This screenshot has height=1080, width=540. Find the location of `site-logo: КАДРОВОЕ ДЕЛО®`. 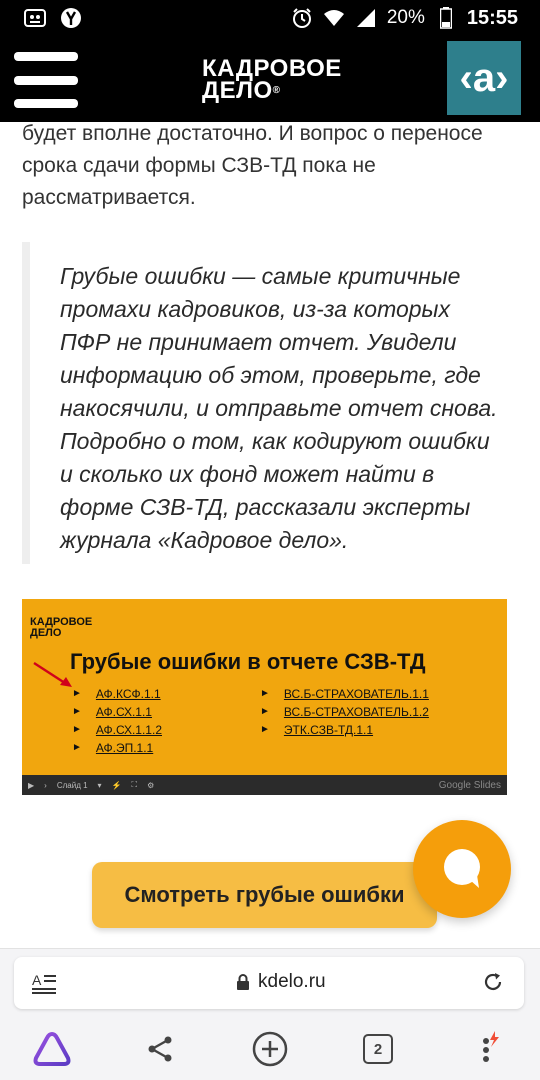

site-logo: КАДРОВОЕ ДЕЛО® is located at coordinates (272, 80).